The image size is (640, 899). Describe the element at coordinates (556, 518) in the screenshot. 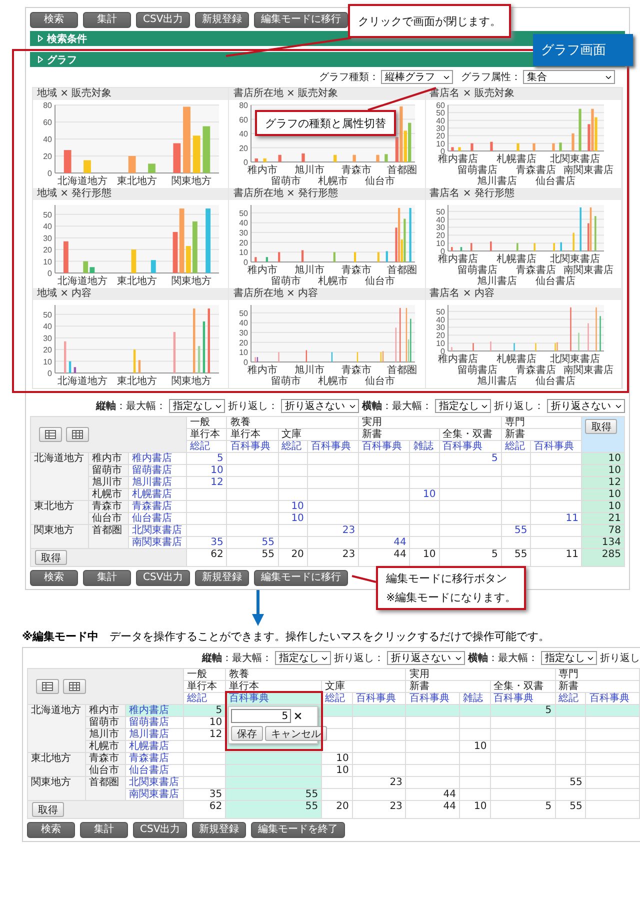

I see `table-cell: 11` at that location.